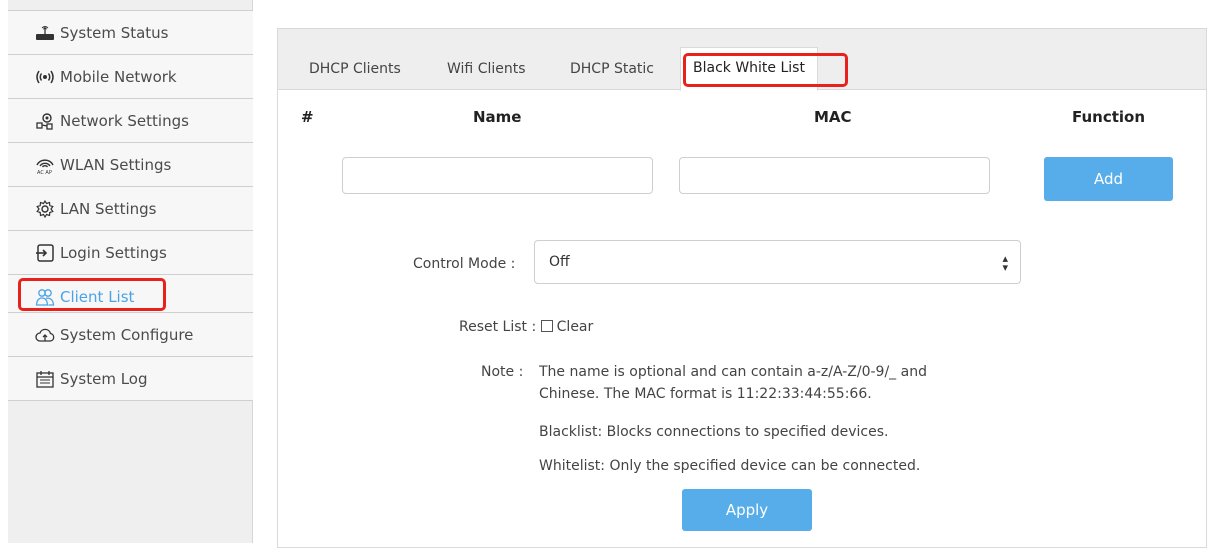 The height and width of the screenshot is (548, 1216). I want to click on sidebar-item-label: System Status, so click(114, 32).